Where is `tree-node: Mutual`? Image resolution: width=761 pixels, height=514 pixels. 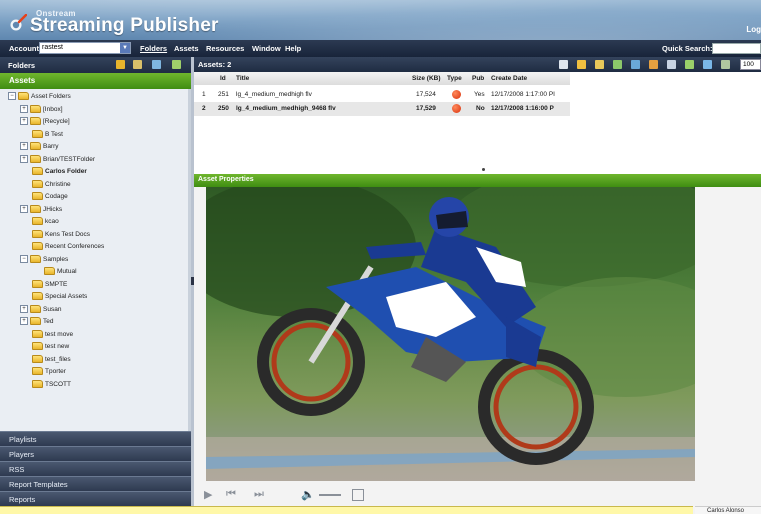 tree-node: Mutual is located at coordinates (60, 272).